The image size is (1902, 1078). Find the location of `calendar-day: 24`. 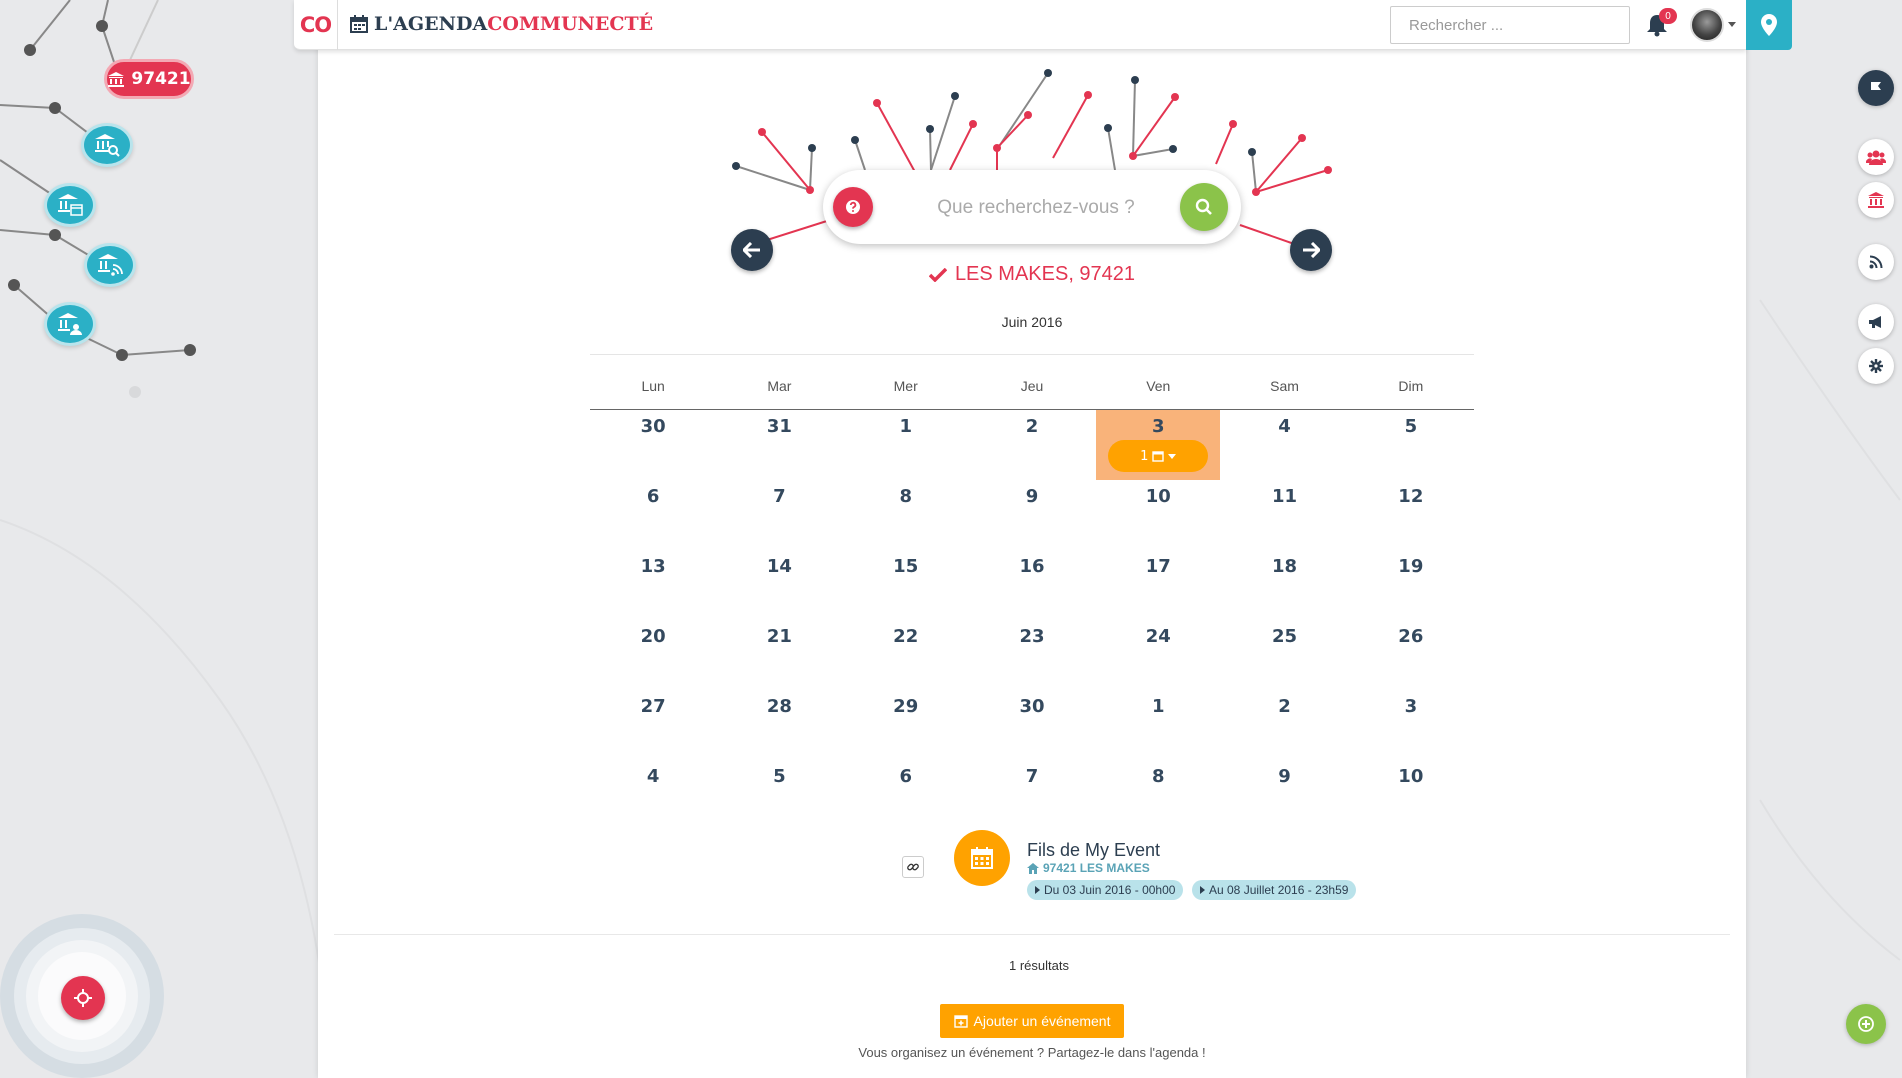

calendar-day: 24 is located at coordinates (1158, 655).